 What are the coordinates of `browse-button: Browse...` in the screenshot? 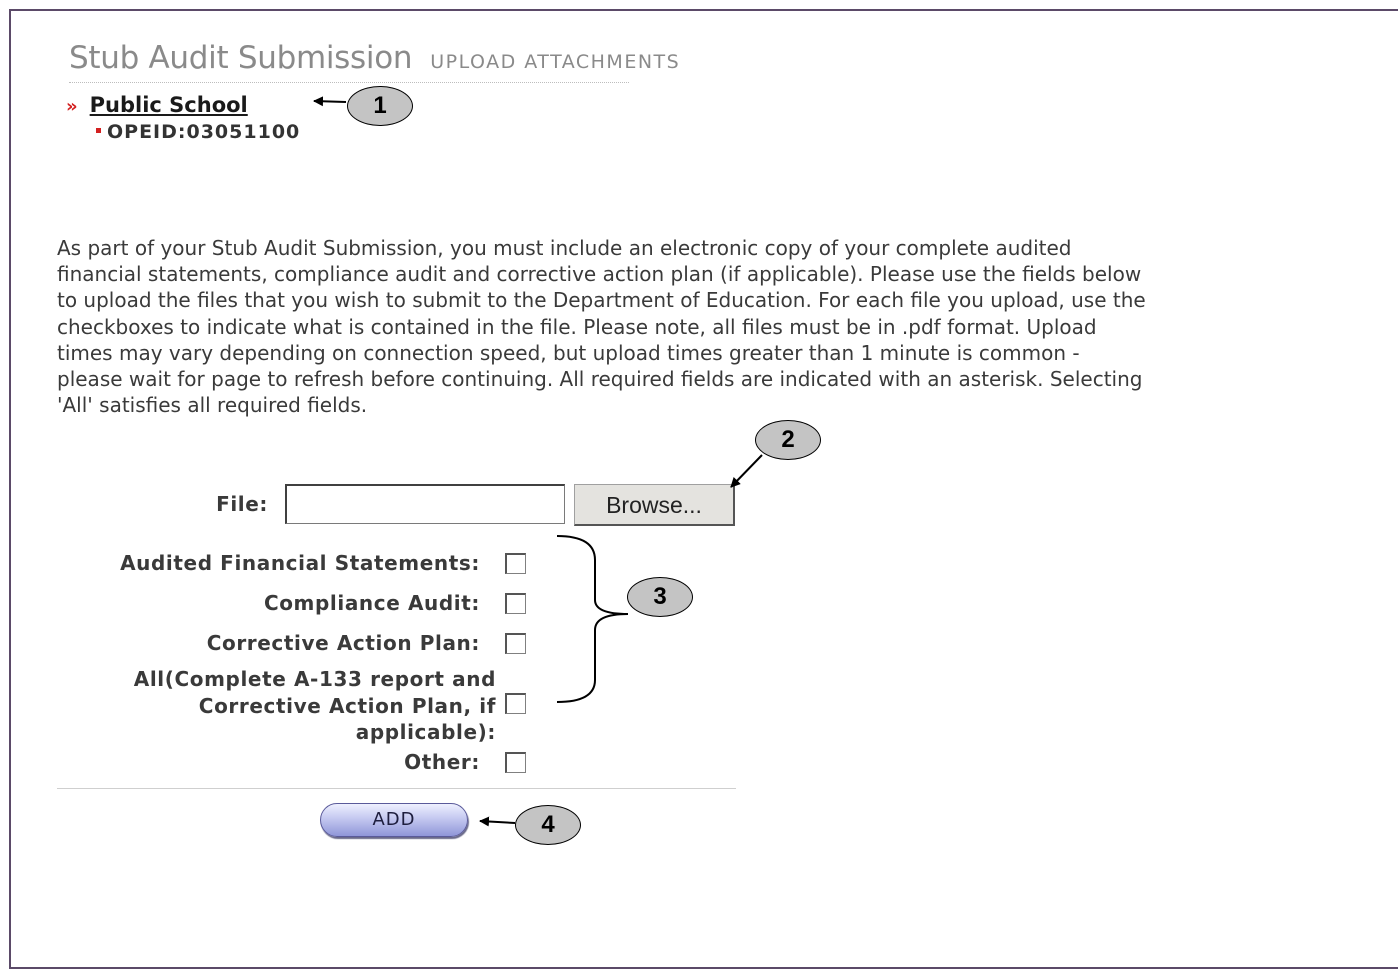 It's located at (654, 505).